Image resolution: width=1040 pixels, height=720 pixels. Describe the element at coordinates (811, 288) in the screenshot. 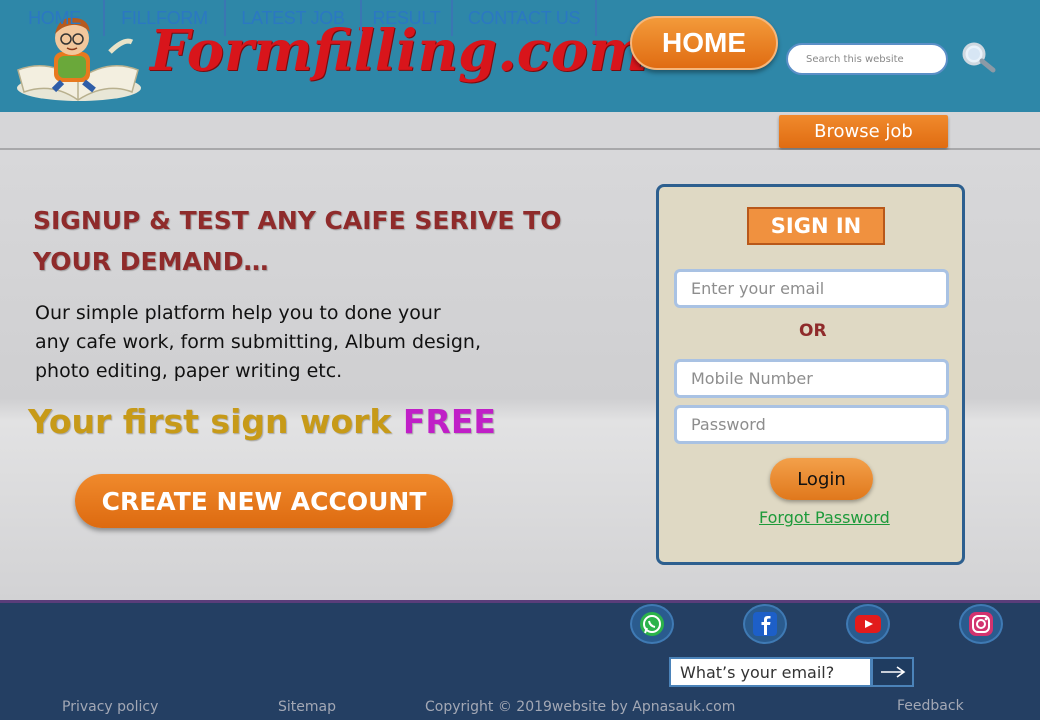

I see `email-field` at that location.